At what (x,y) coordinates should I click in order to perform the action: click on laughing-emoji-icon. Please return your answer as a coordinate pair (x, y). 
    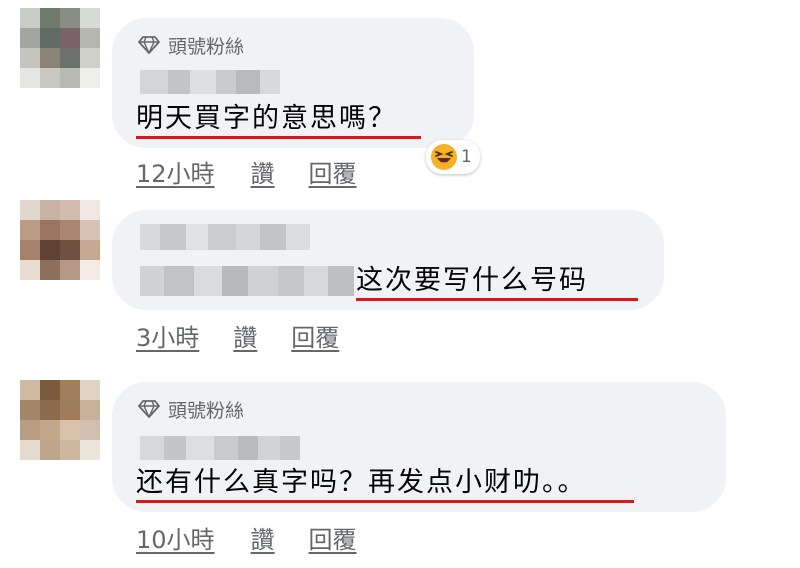
    Looking at the image, I should click on (444, 157).